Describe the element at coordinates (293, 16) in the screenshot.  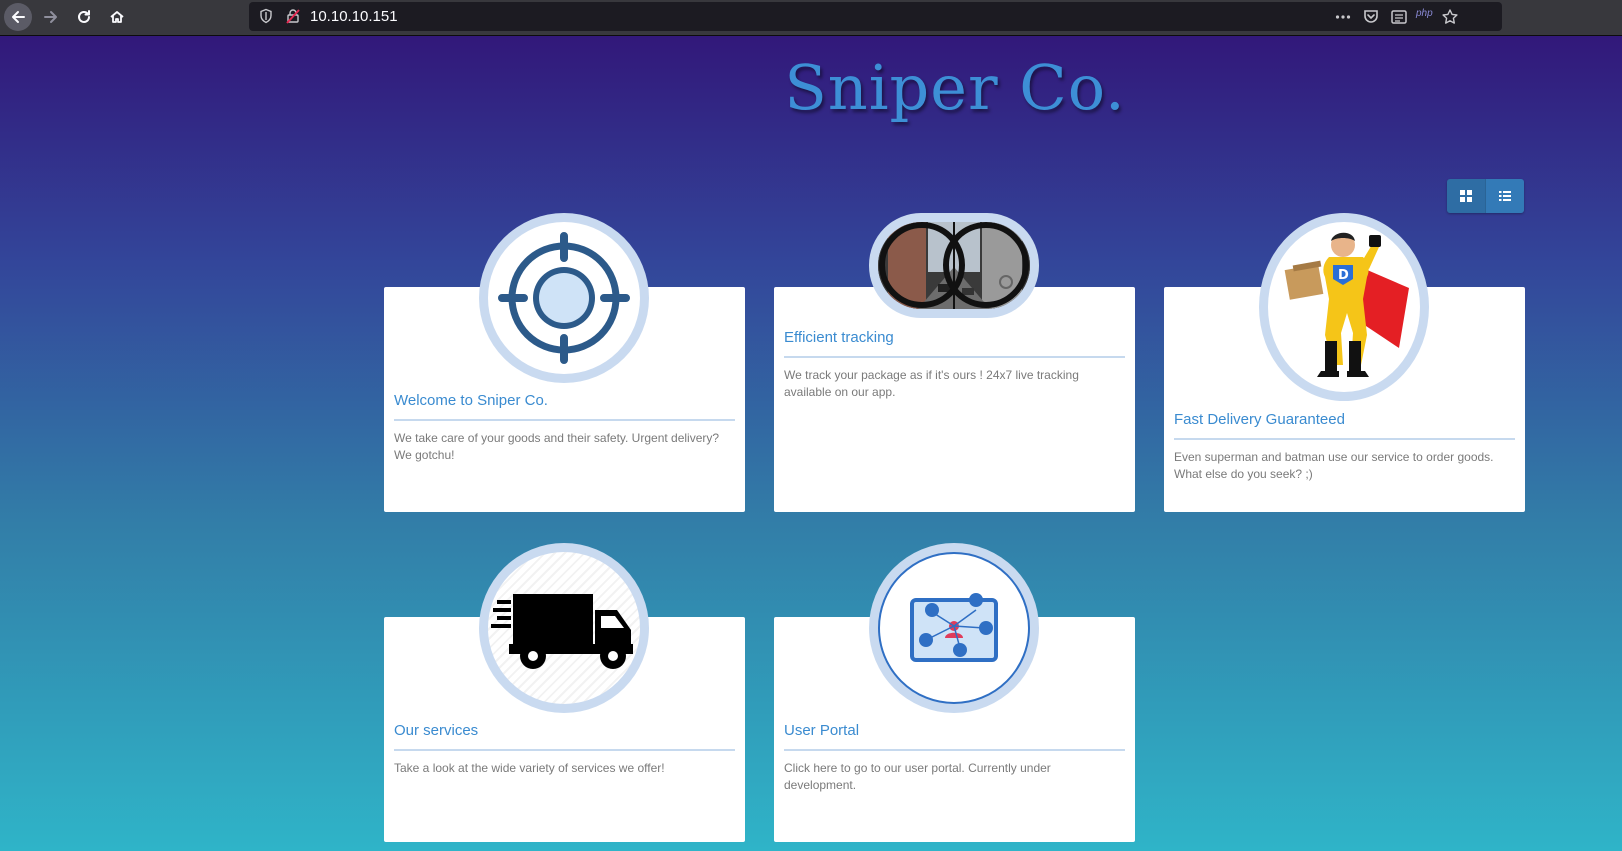
I see `insecure-lock-icon` at that location.